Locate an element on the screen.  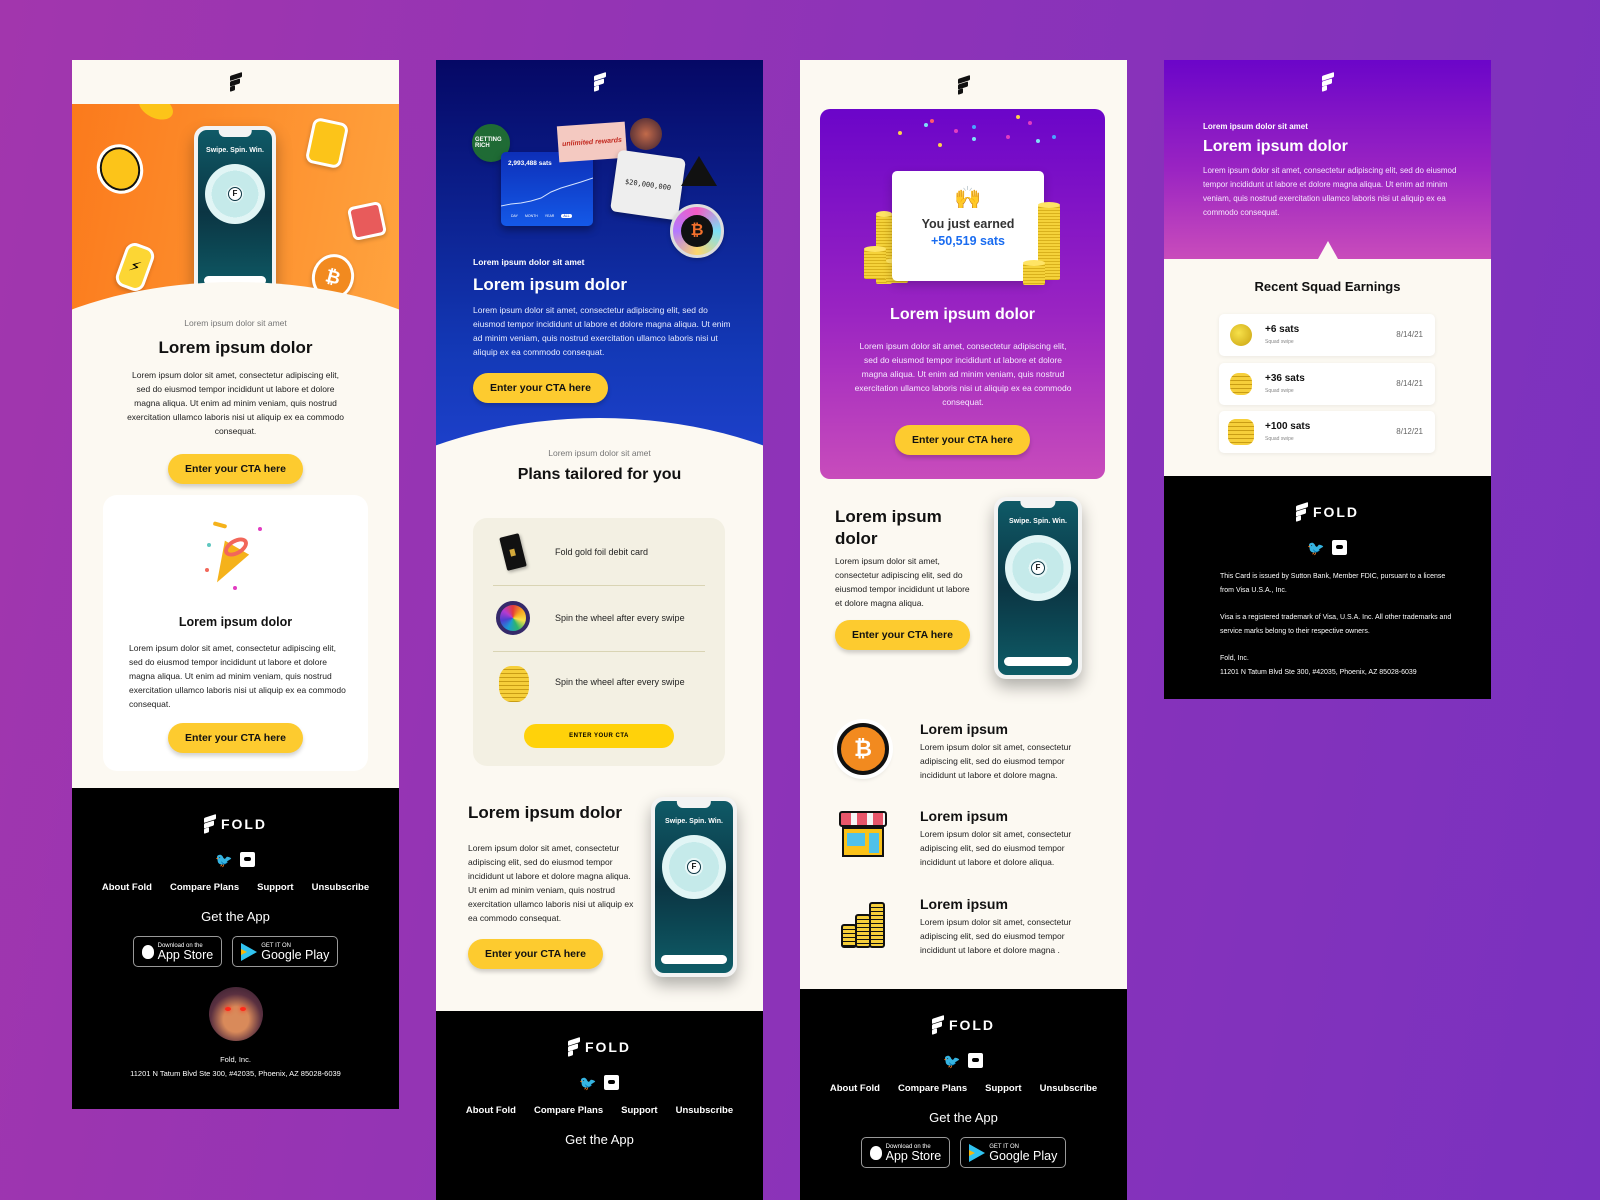
earning-date: 8/12/21 is located at coordinates (1409, 431).